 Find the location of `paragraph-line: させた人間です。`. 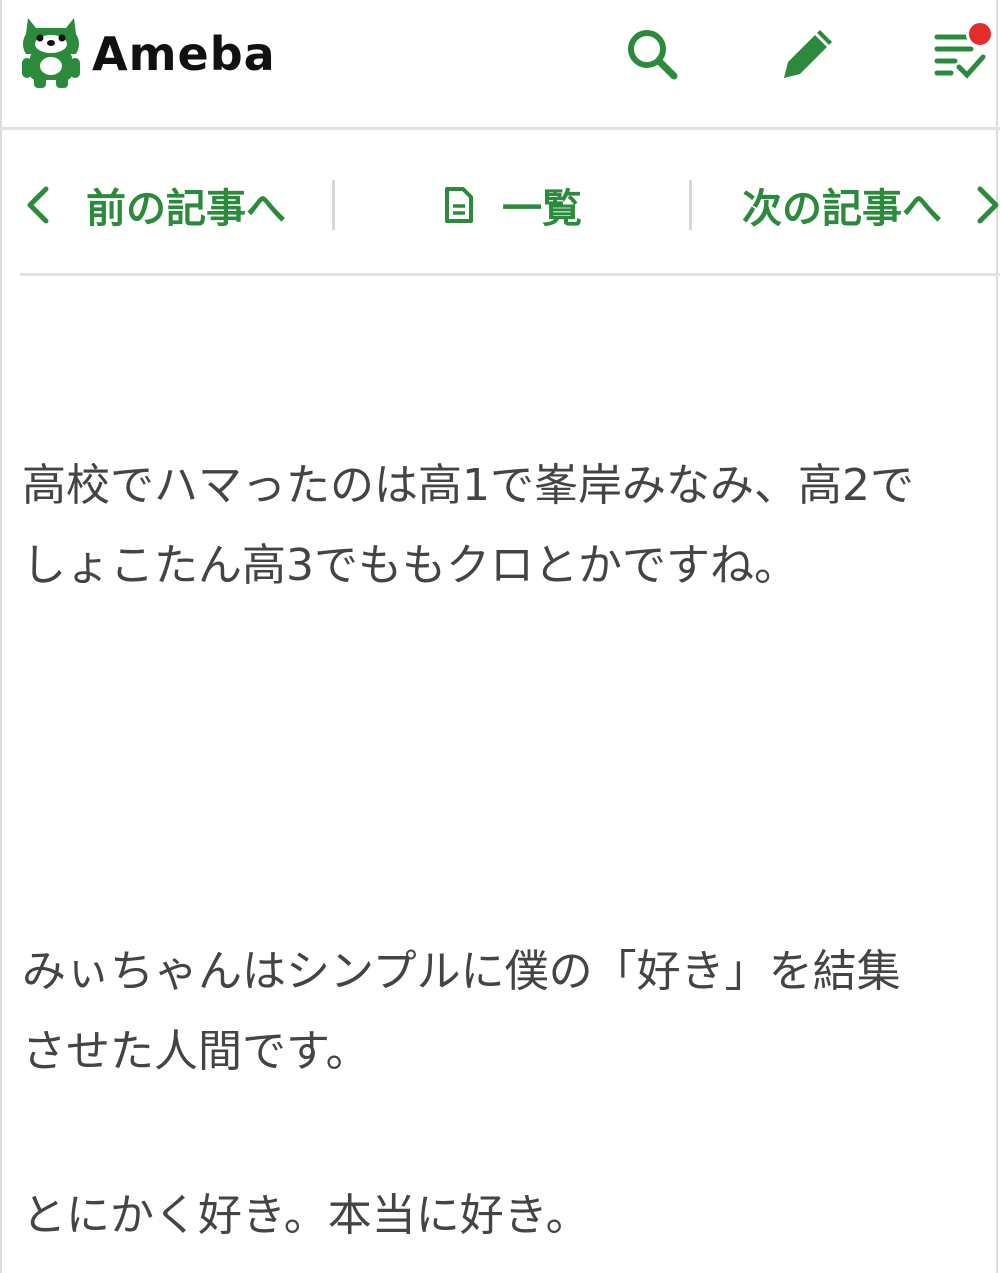

paragraph-line: させた人間です。 is located at coordinates (196, 1051).